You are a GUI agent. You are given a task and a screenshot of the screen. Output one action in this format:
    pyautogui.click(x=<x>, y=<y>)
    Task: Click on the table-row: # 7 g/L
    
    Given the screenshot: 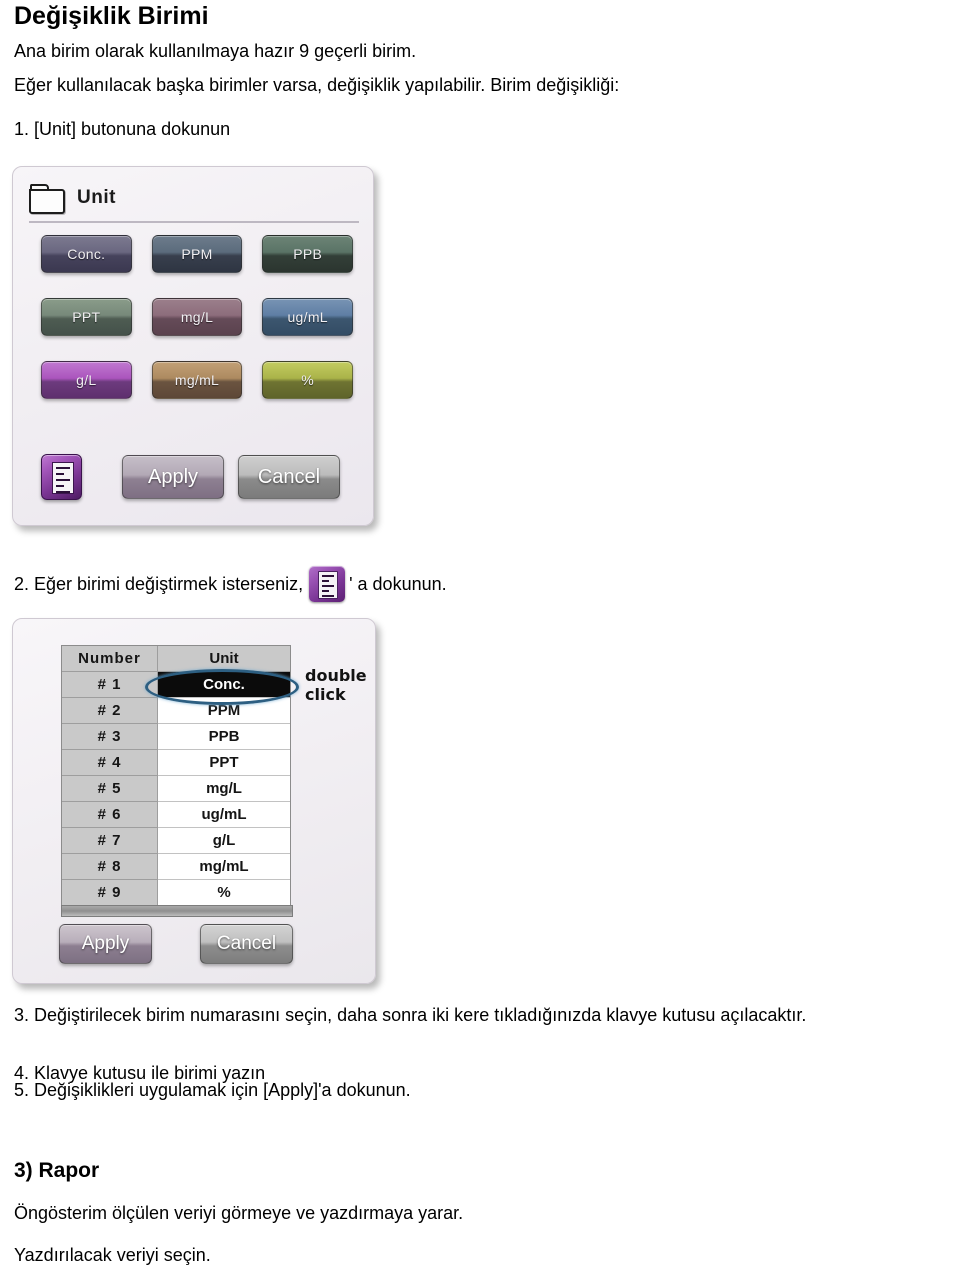 What is the action you would take?
    pyautogui.click(x=176, y=841)
    